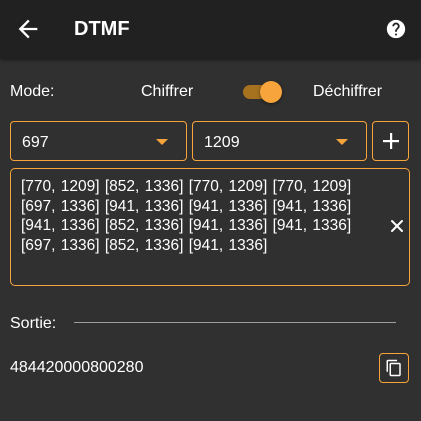  I want to click on mode-label: Mode:, so click(32, 91).